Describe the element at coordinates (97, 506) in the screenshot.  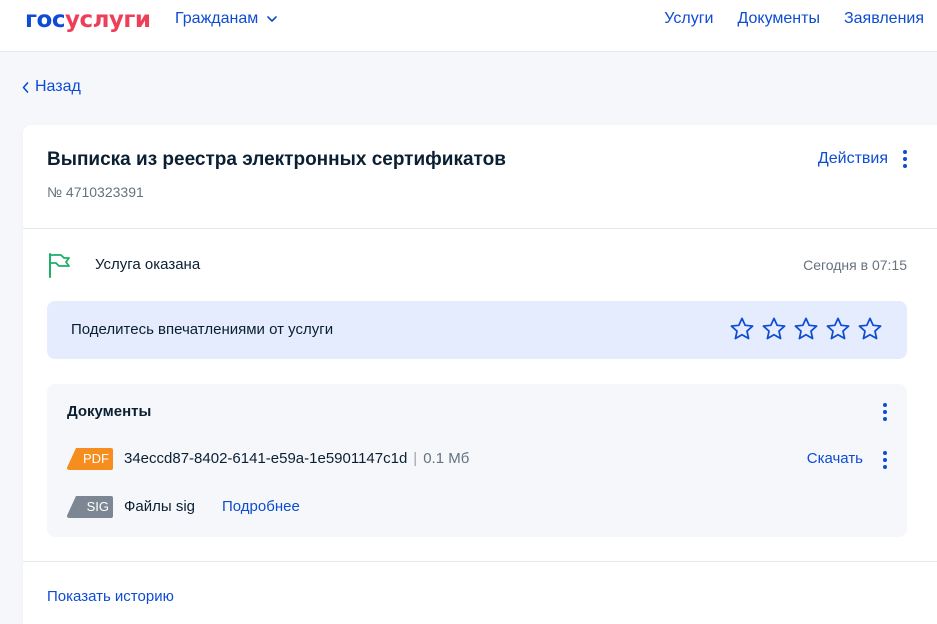
I see `sig-badge-label: SIG` at that location.